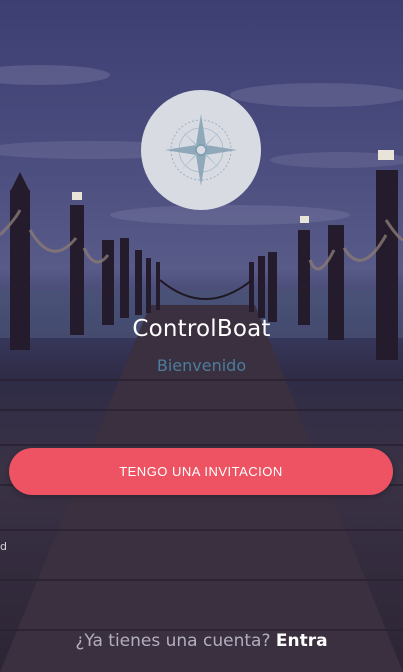  I want to click on have-invitation-button-label: TENGO UNA INVITACION, so click(201, 471).